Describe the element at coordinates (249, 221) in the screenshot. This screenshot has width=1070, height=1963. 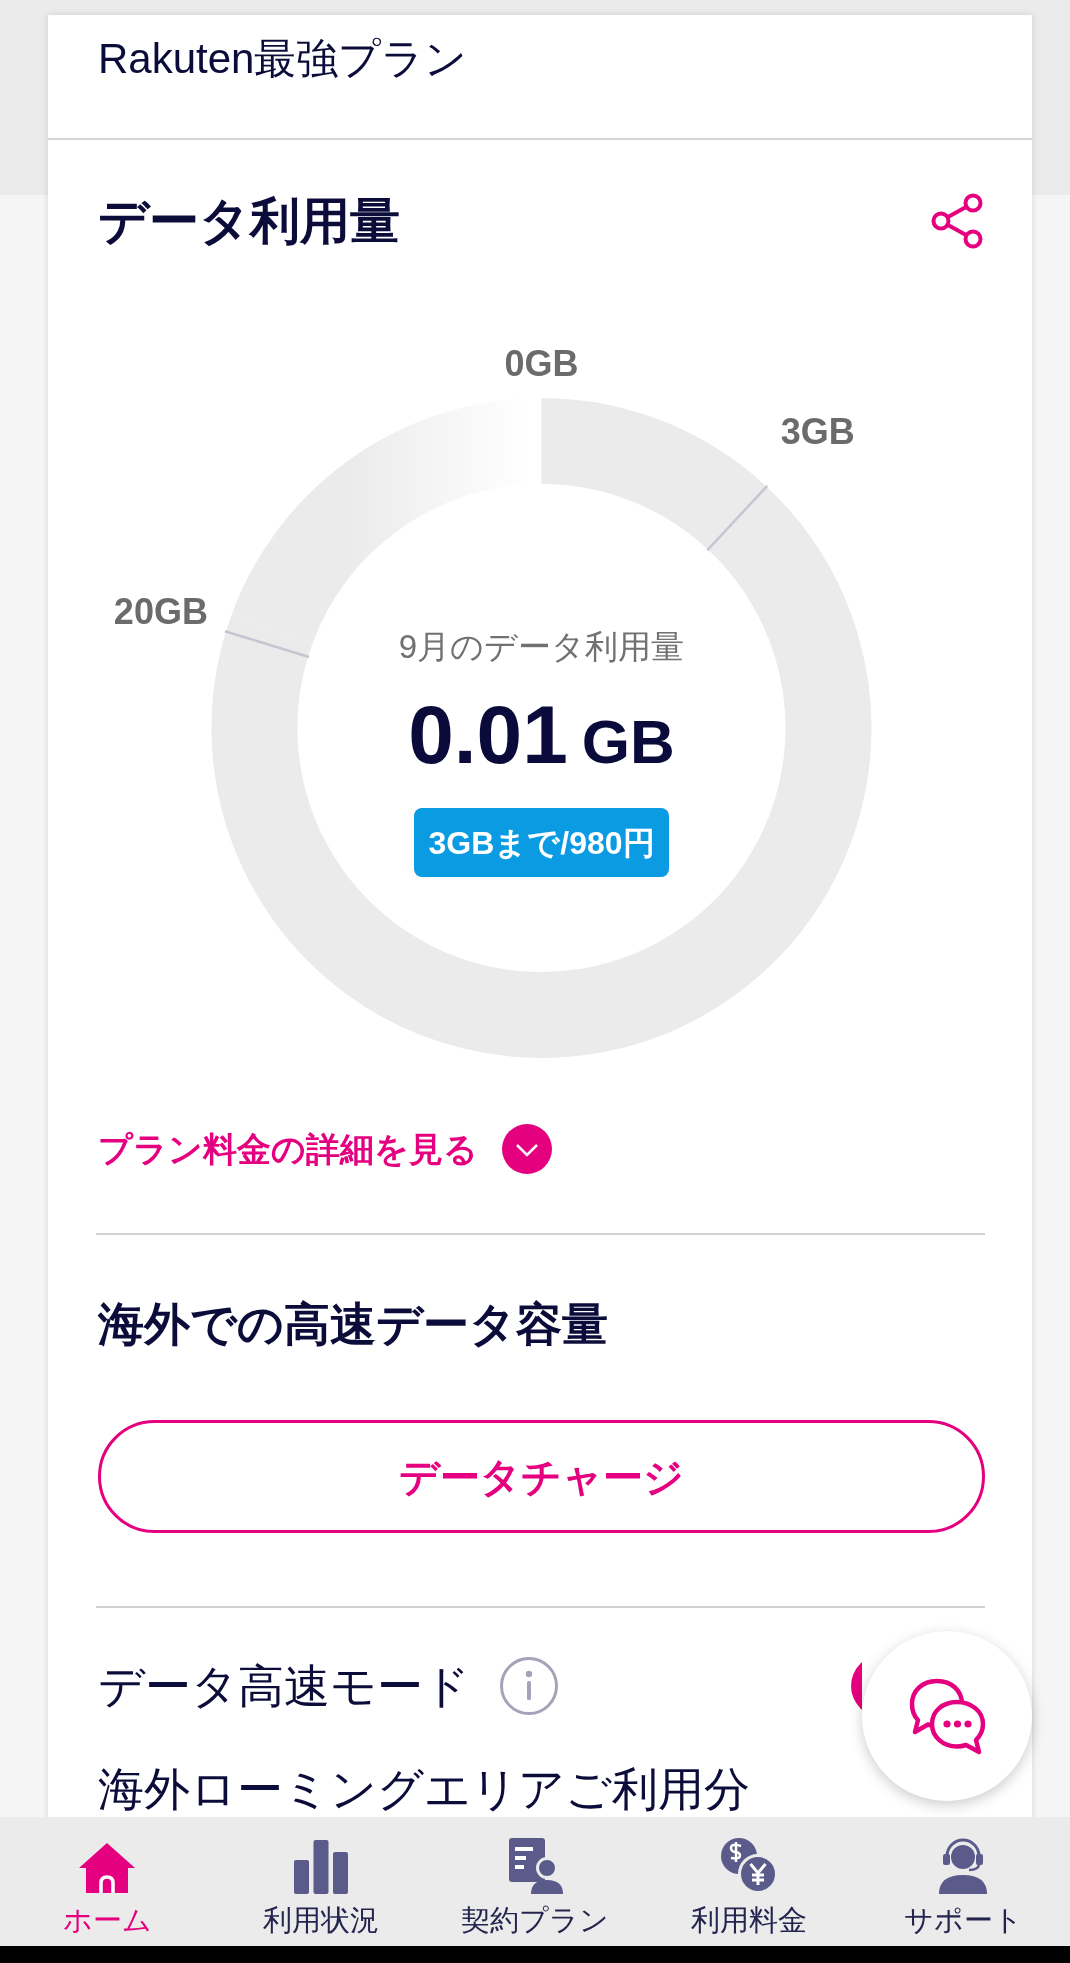
I see `section-title: データ利用量` at that location.